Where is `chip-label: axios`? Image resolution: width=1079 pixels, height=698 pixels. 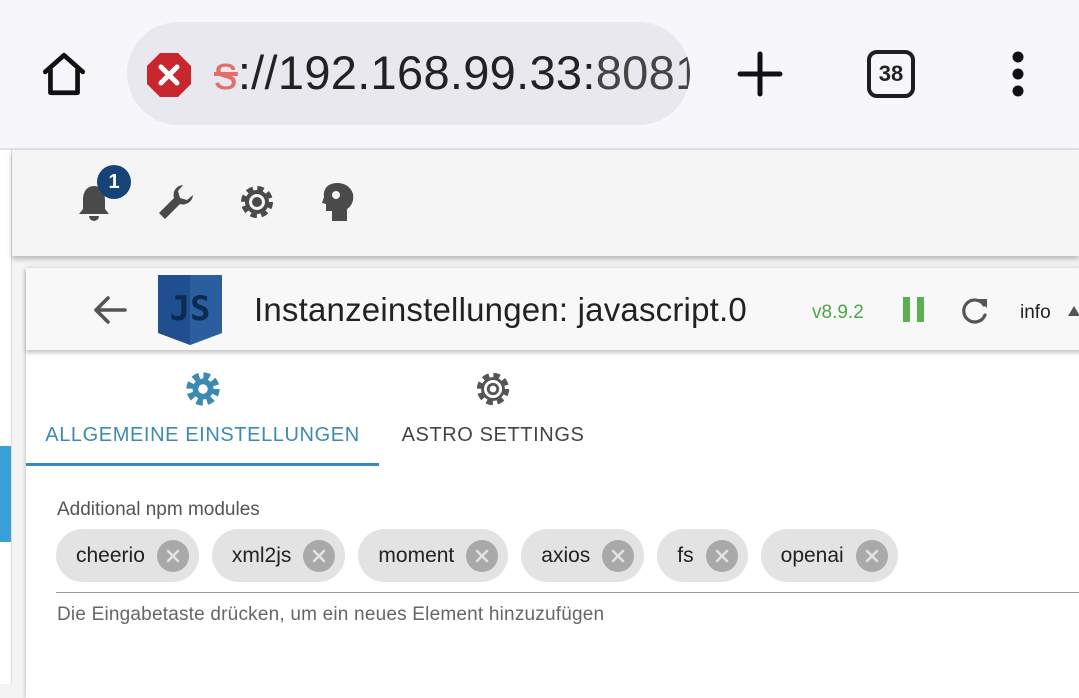 chip-label: axios is located at coordinates (566, 555).